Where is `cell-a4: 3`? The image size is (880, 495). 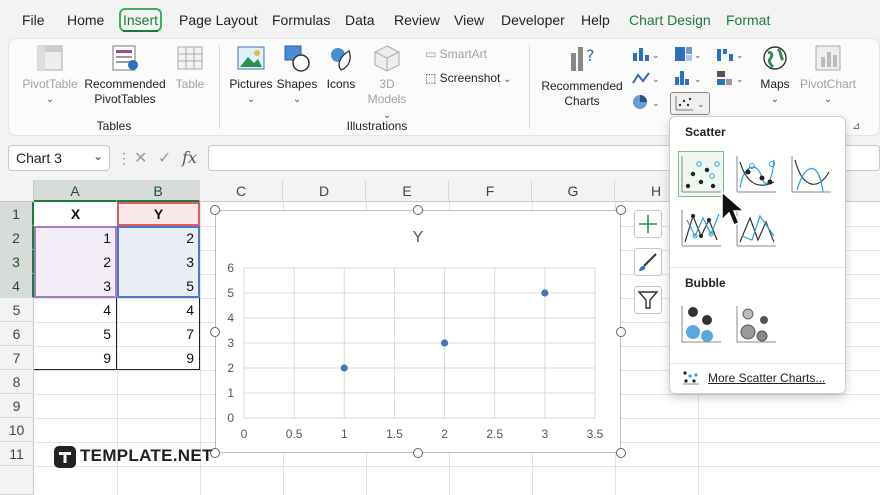 cell-a4: 3 is located at coordinates (75, 286).